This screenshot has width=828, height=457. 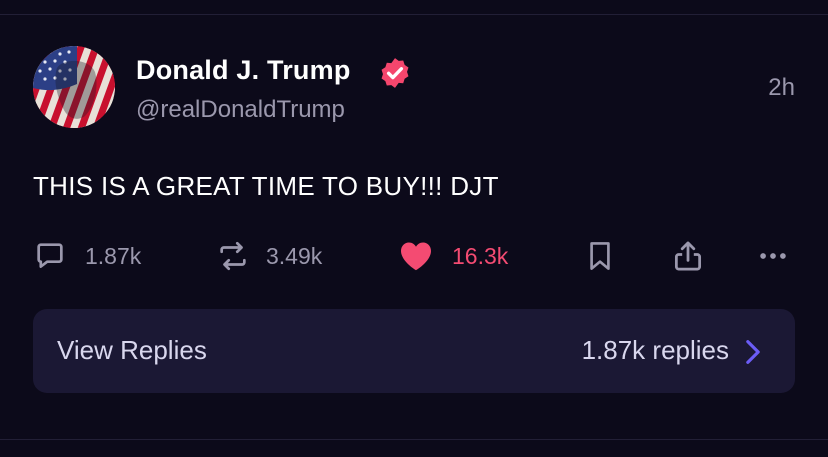 What do you see at coordinates (113, 255) in the screenshot?
I see `reply-count: 1.87k` at bounding box center [113, 255].